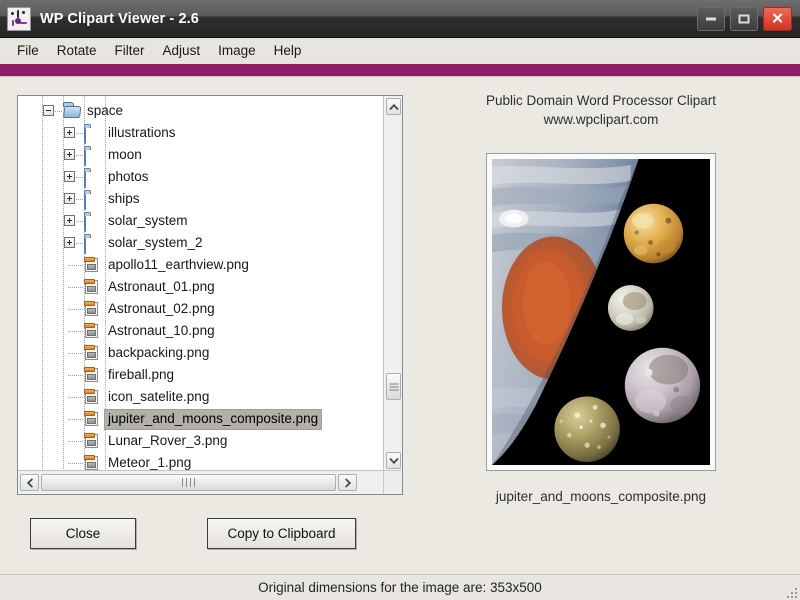 Image resolution: width=800 pixels, height=600 pixels. I want to click on tree-row: fireball.png, so click(201, 375).